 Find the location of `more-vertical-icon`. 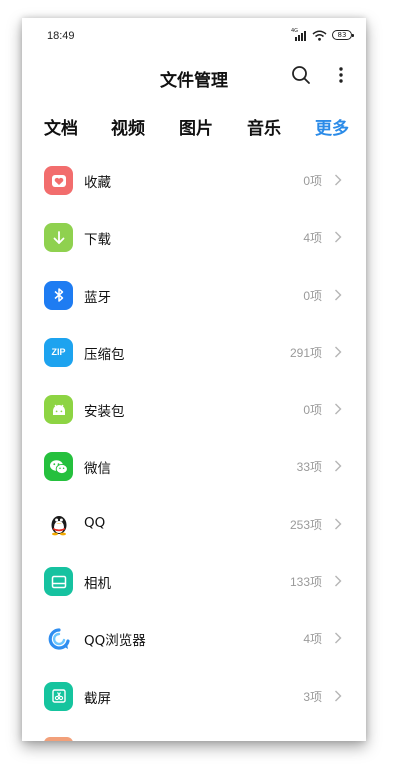

more-vertical-icon is located at coordinates (341, 75).